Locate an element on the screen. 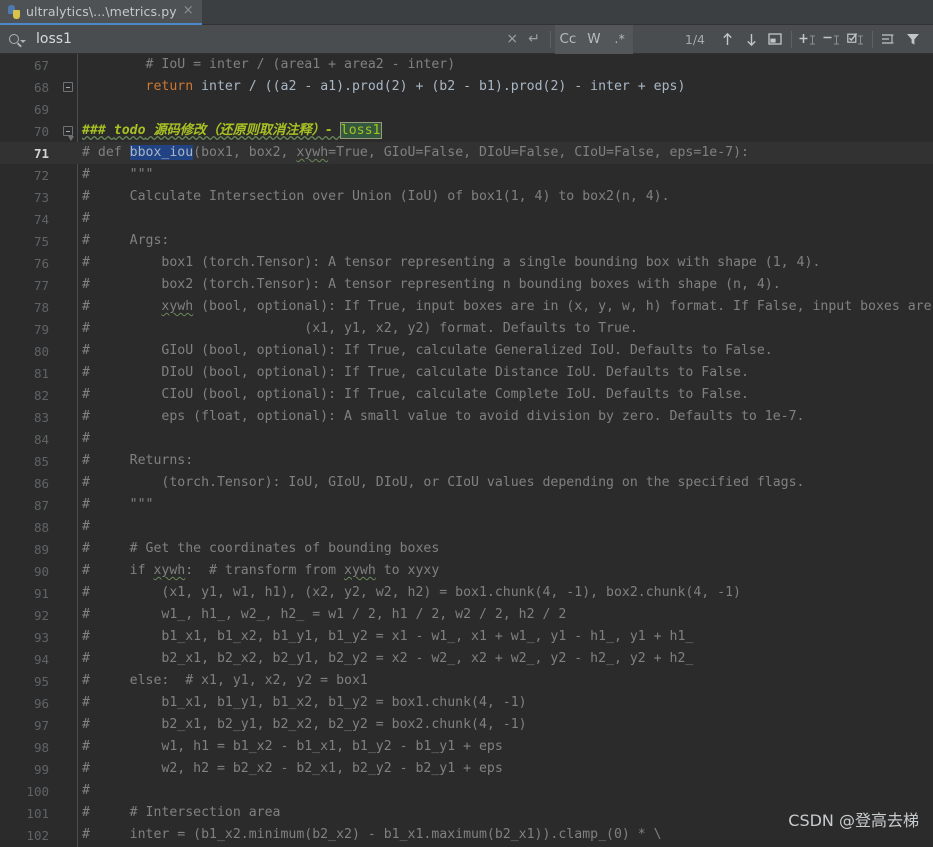 The image size is (933, 847). line-number: 81 is located at coordinates (41, 373).